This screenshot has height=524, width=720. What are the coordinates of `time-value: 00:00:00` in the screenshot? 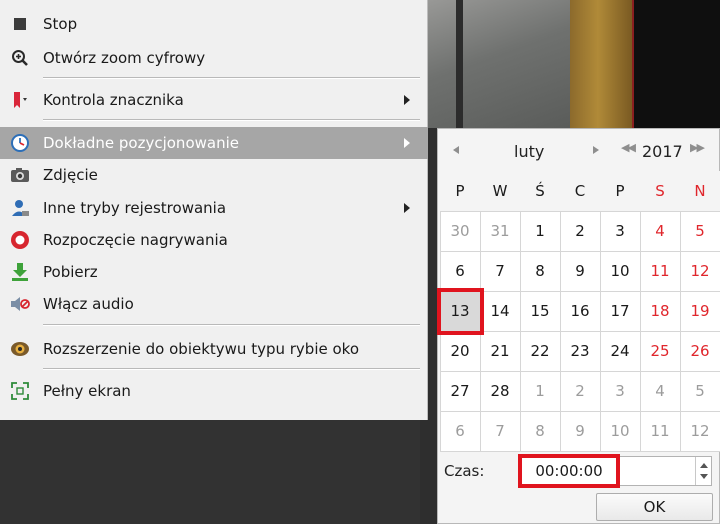 It's located at (569, 471).